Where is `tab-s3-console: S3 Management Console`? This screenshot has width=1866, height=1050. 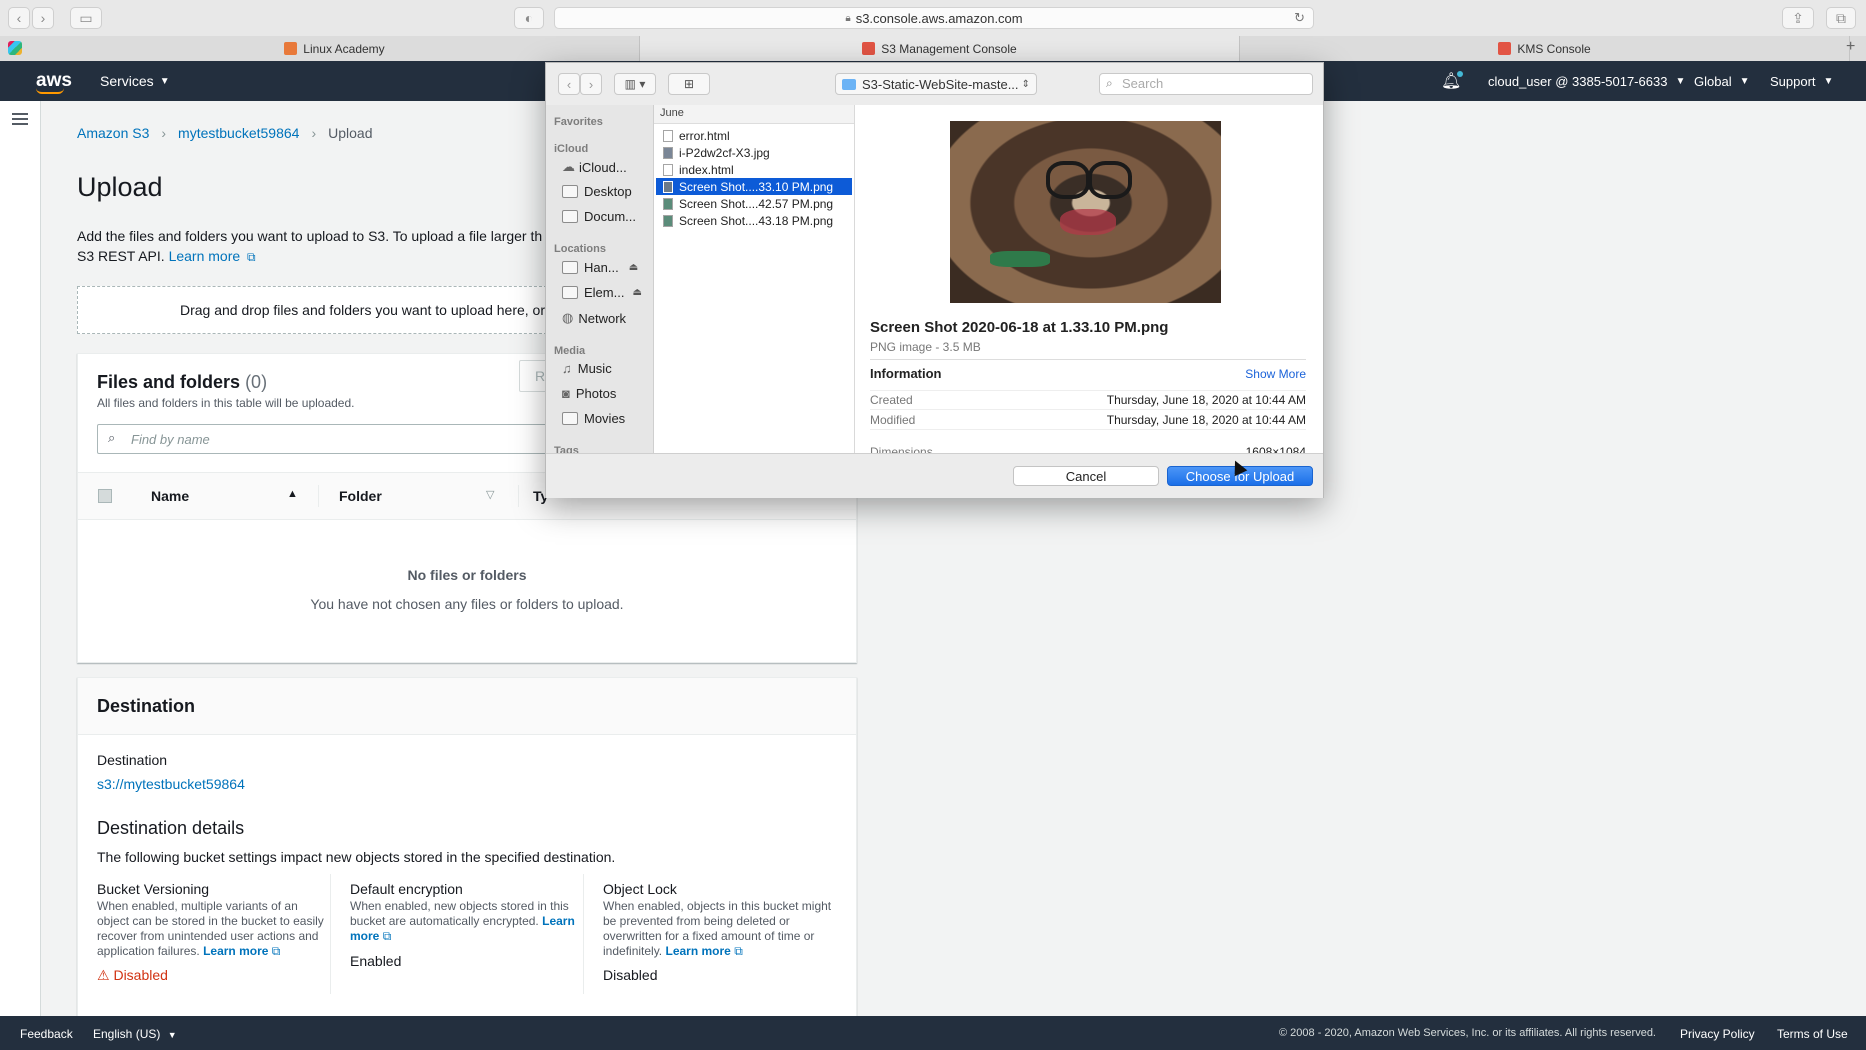
tab-s3-console: S3 Management Console is located at coordinates (940, 48).